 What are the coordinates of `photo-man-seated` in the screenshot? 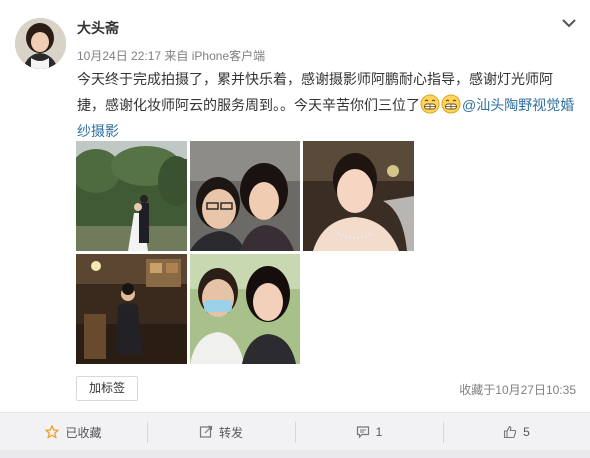 It's located at (131, 309).